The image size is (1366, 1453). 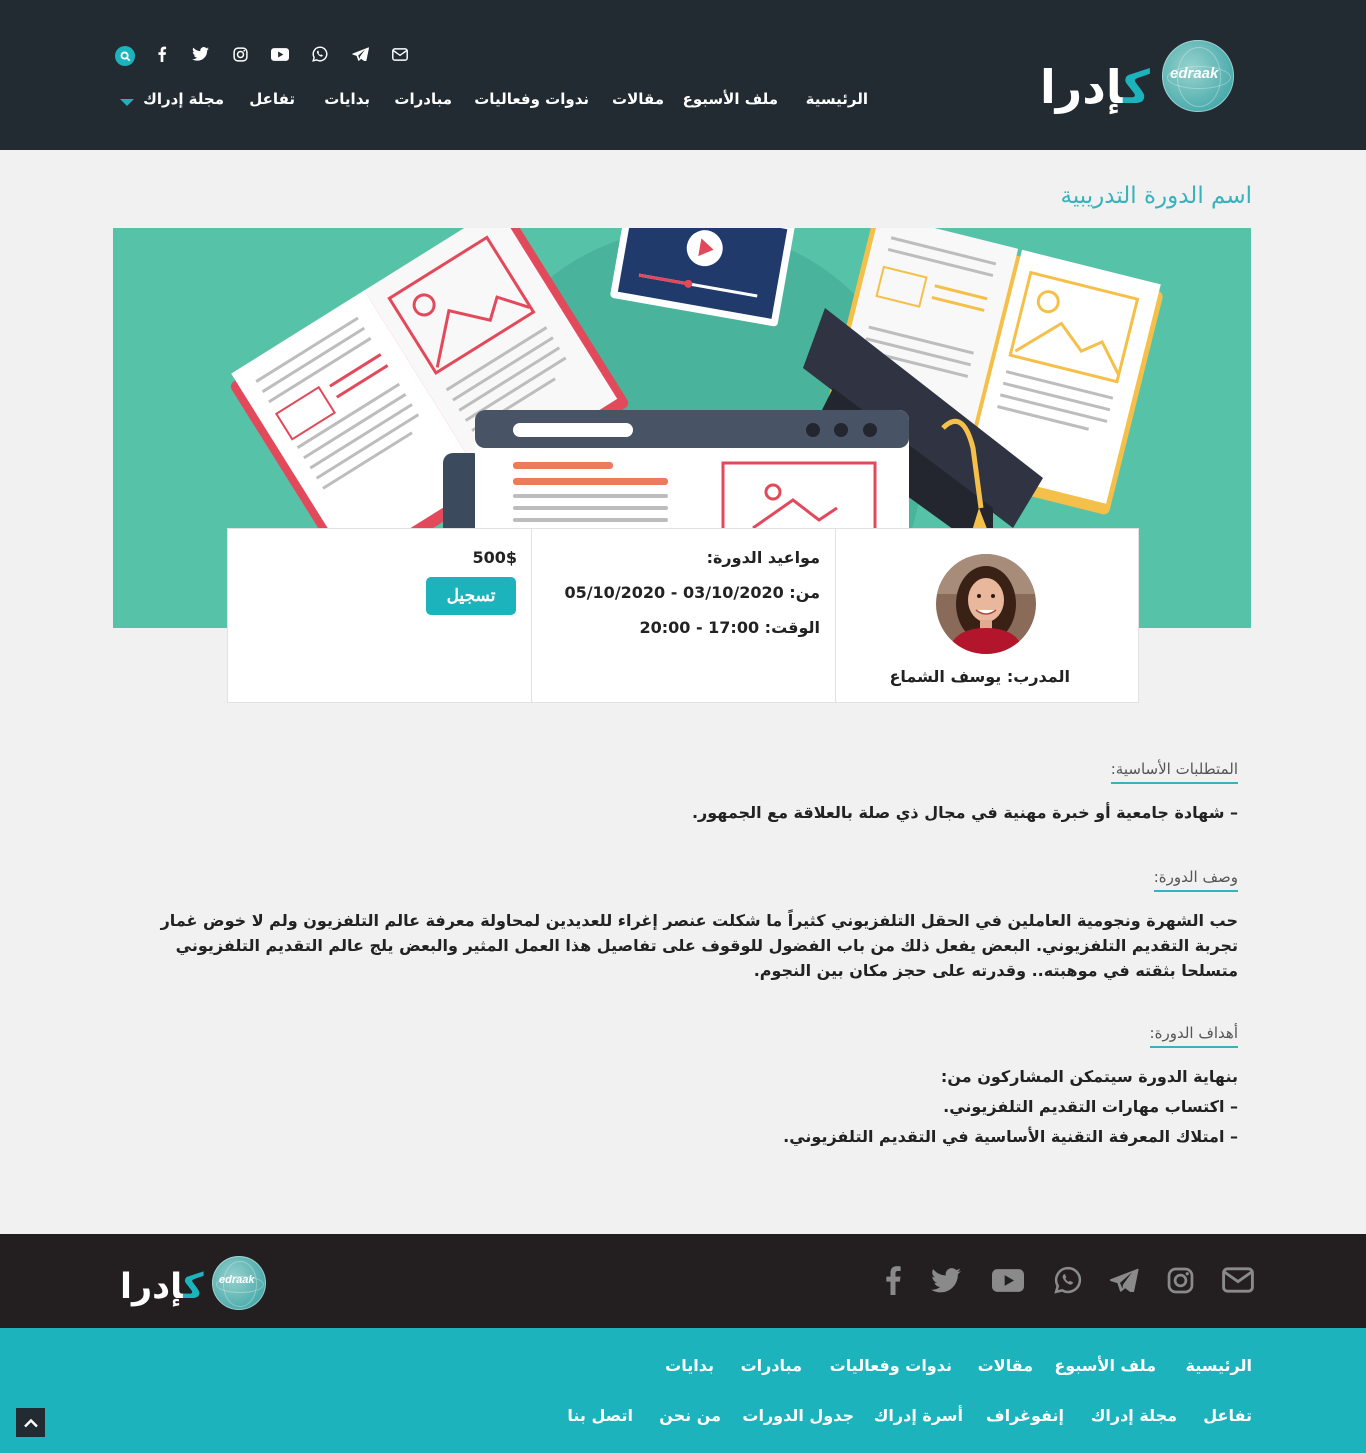 I want to click on footer-nav-about: من نحن, so click(x=690, y=1415).